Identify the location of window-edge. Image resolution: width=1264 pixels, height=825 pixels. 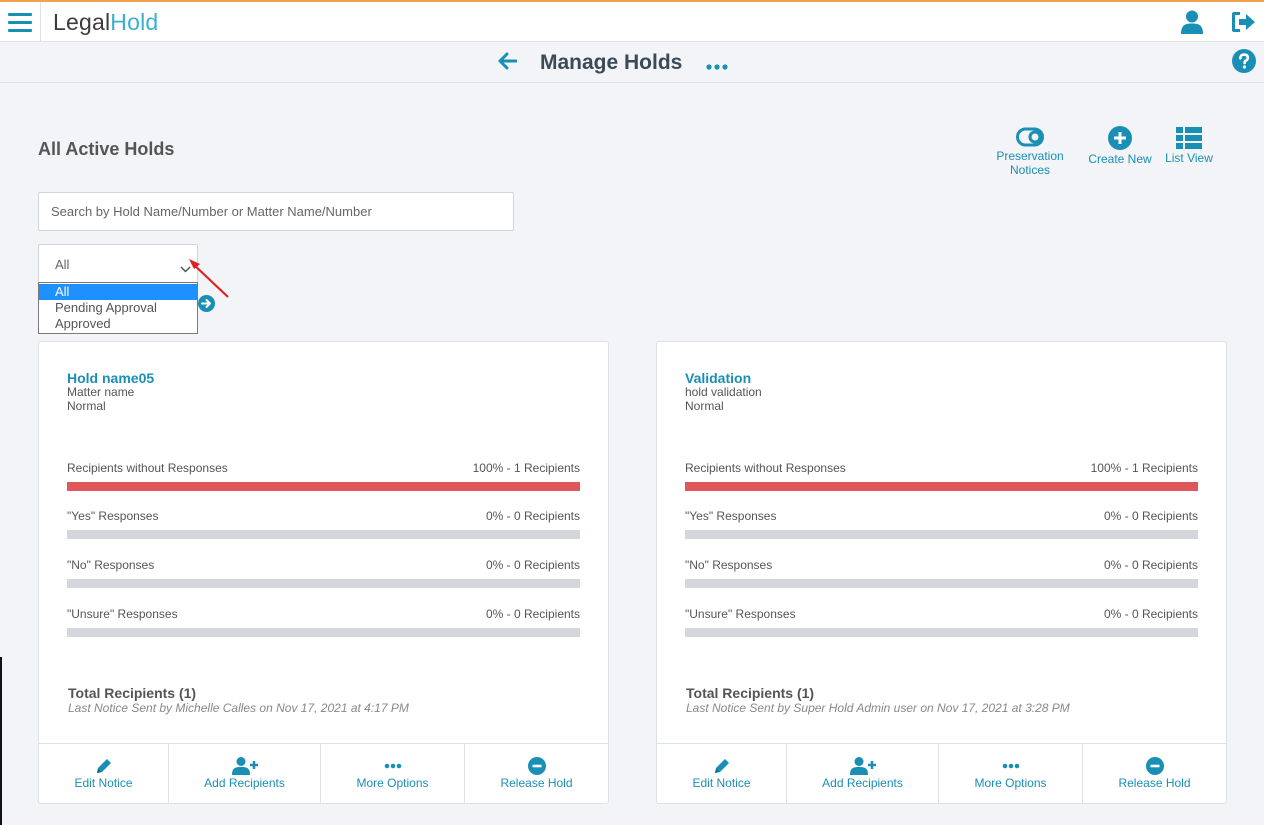
(1, 741).